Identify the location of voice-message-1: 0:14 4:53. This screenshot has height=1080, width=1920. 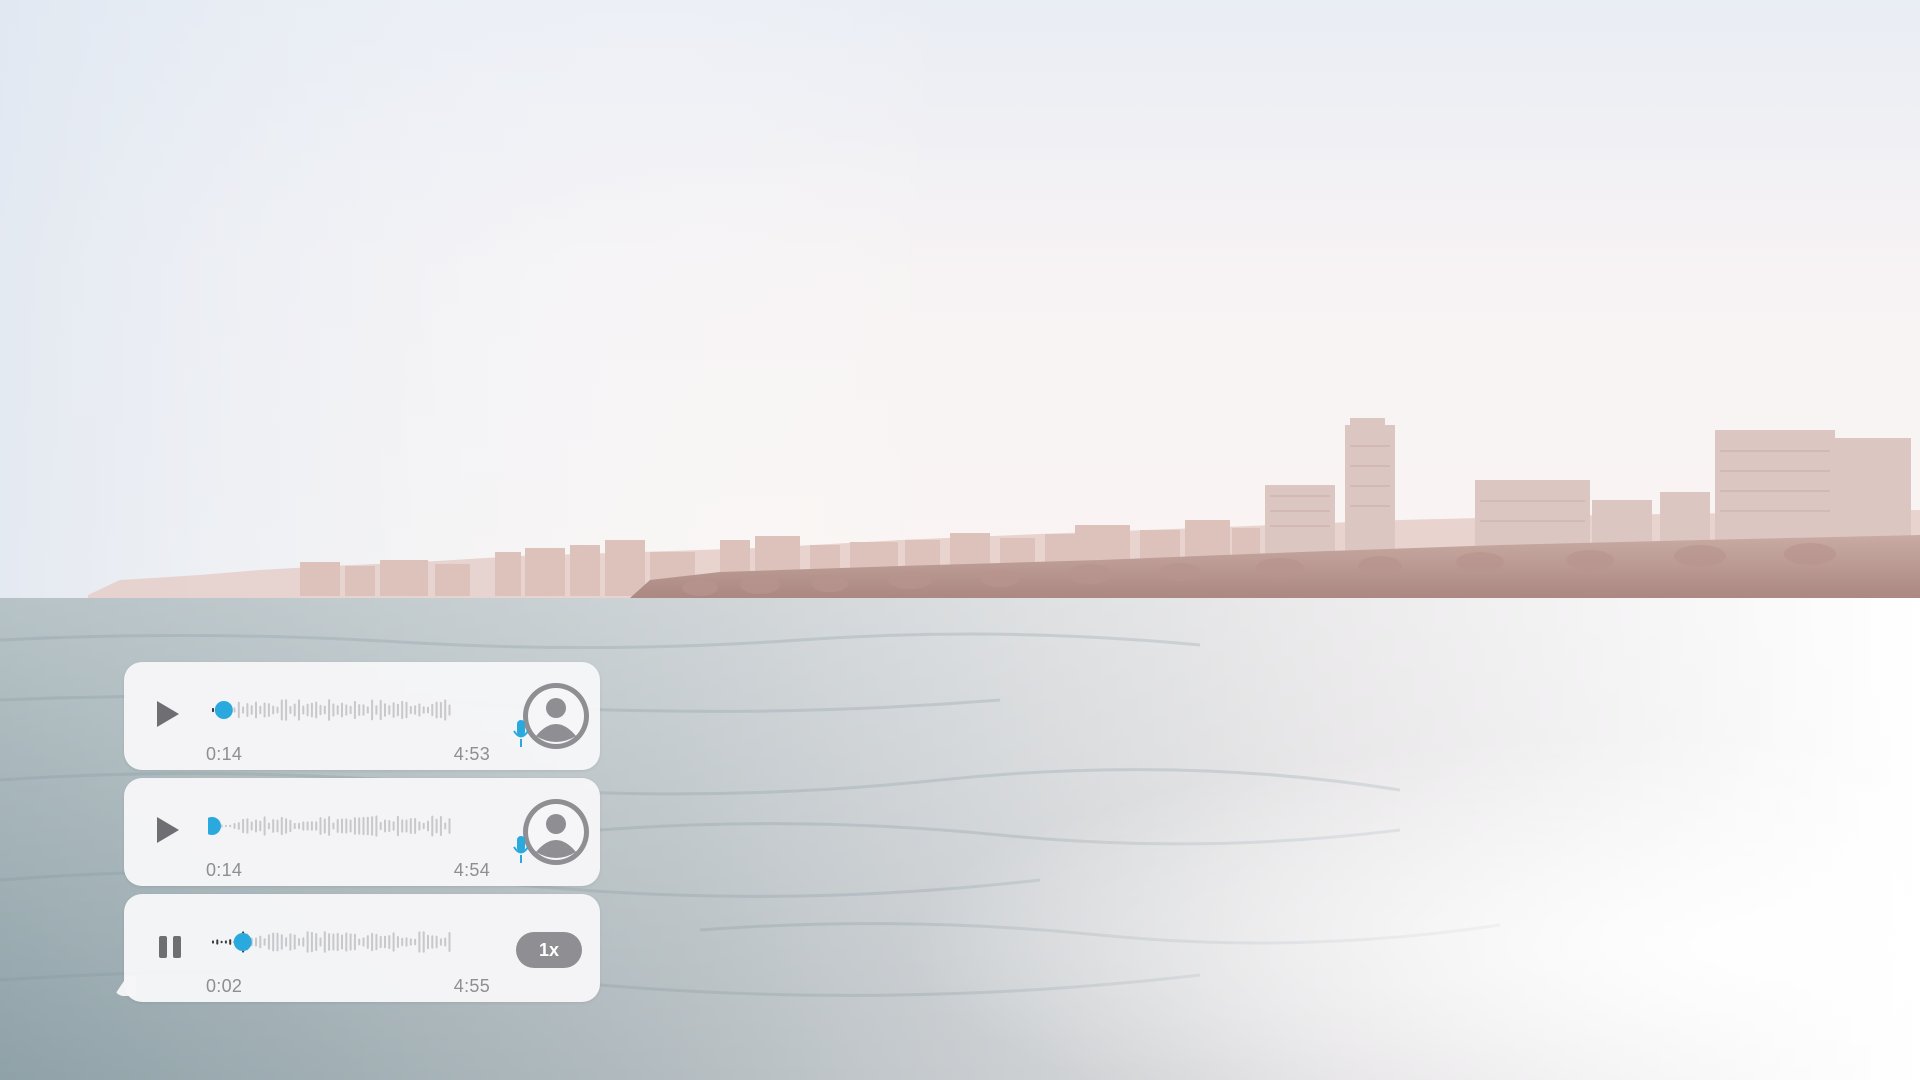
(362, 716).